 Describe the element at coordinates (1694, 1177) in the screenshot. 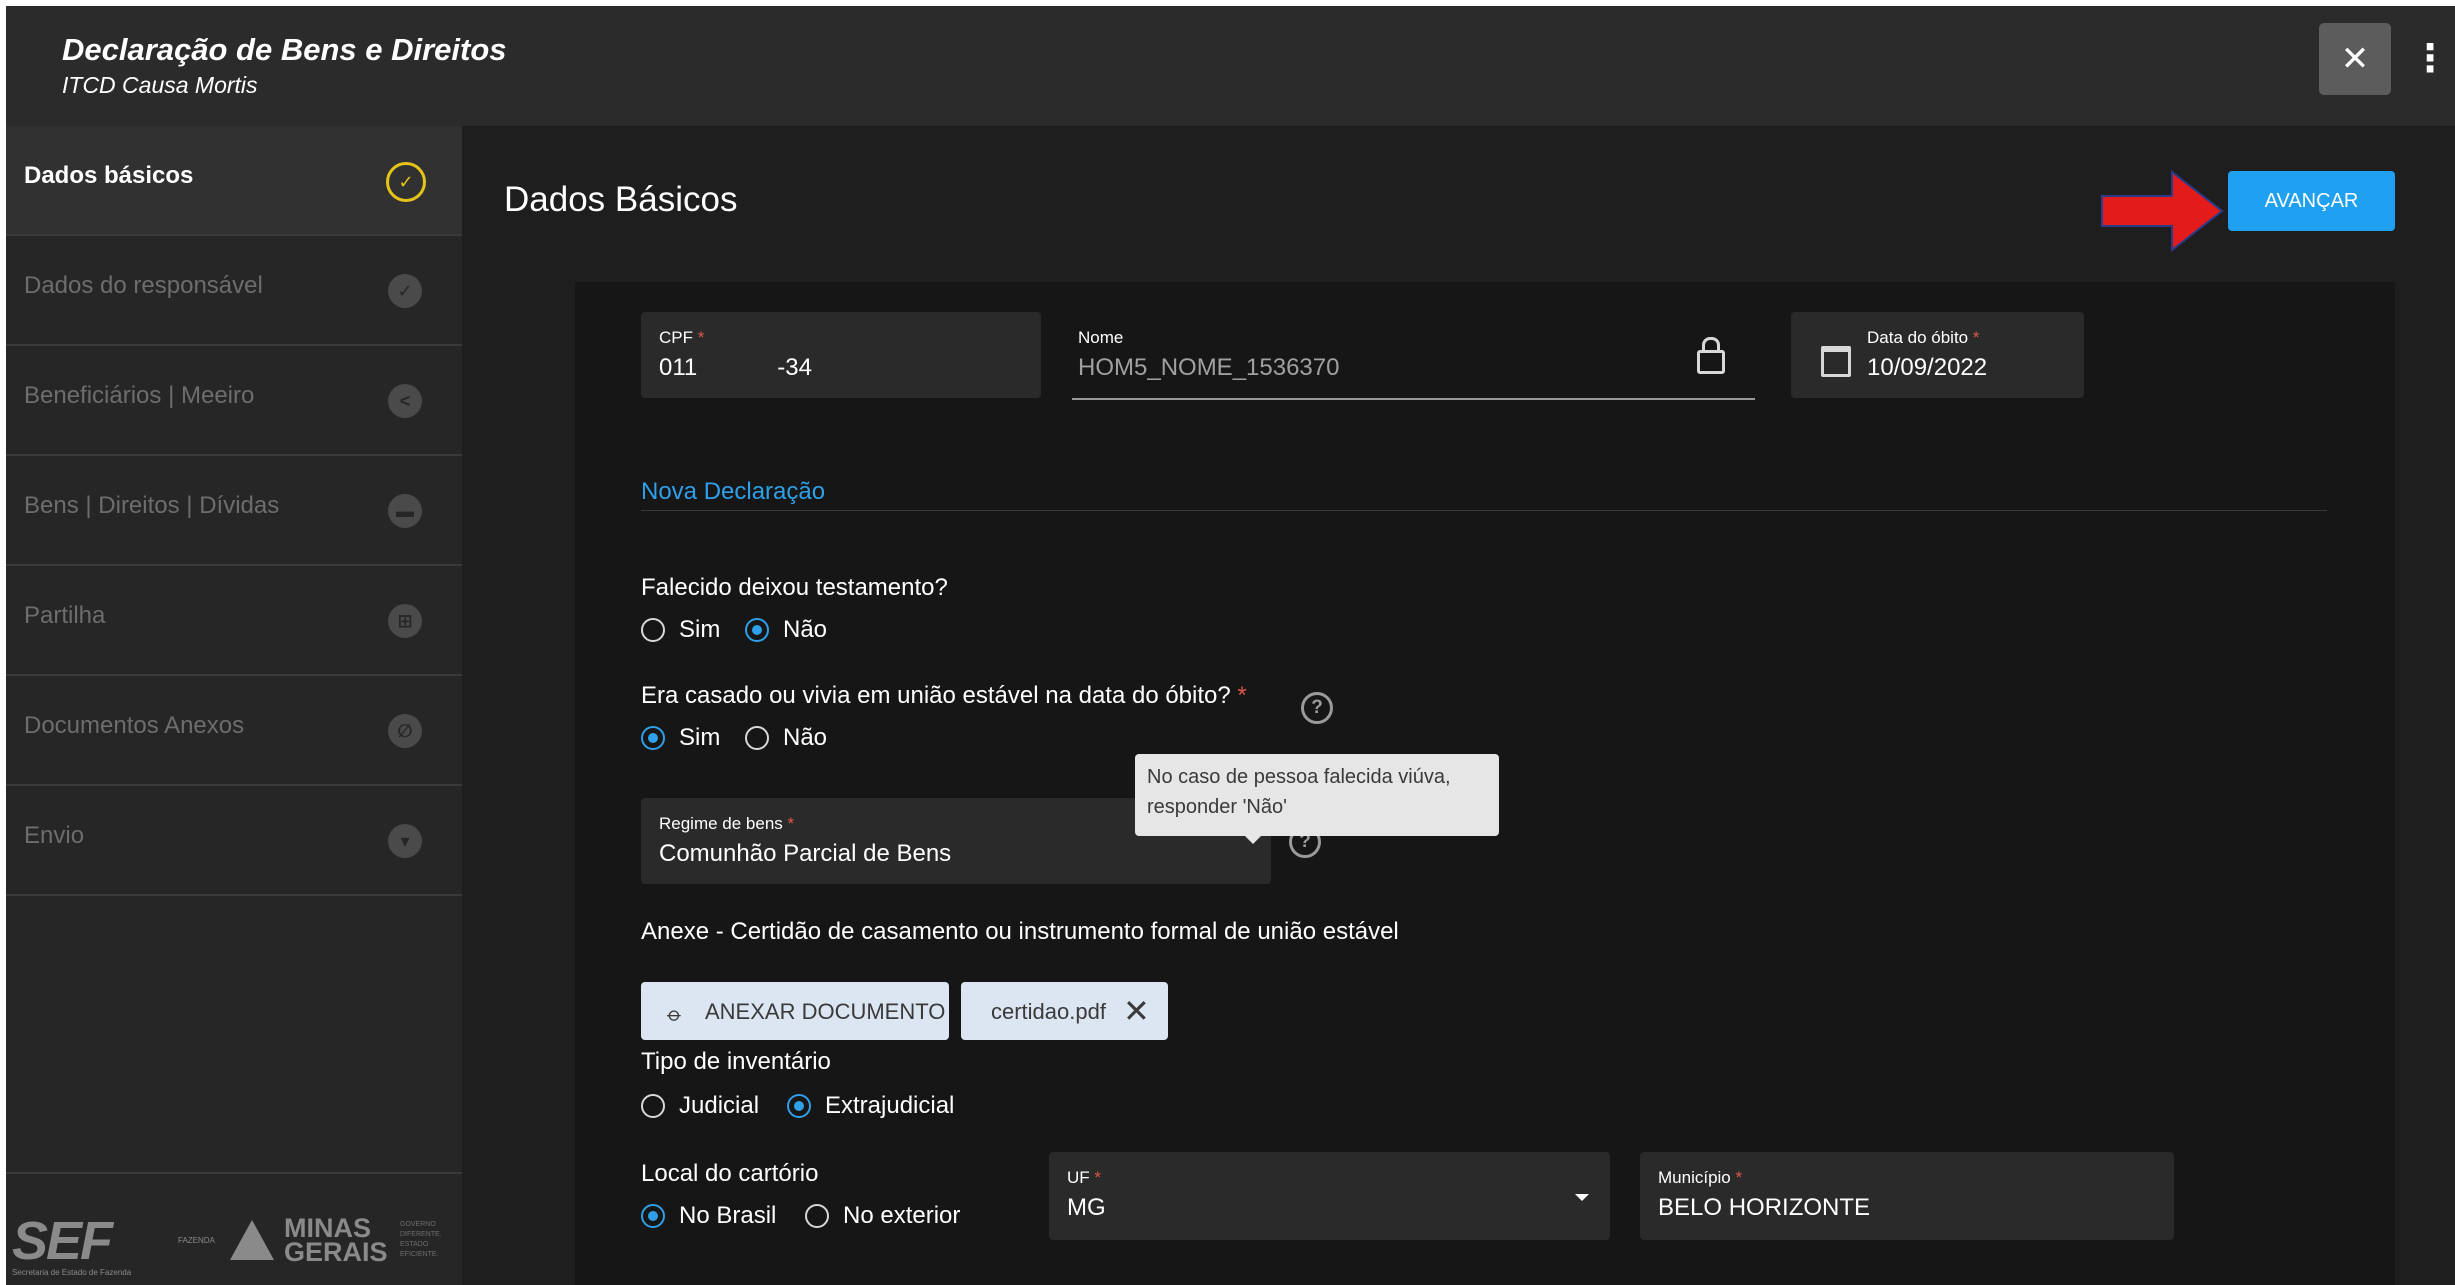

I see `municipio-label-text: Município` at that location.